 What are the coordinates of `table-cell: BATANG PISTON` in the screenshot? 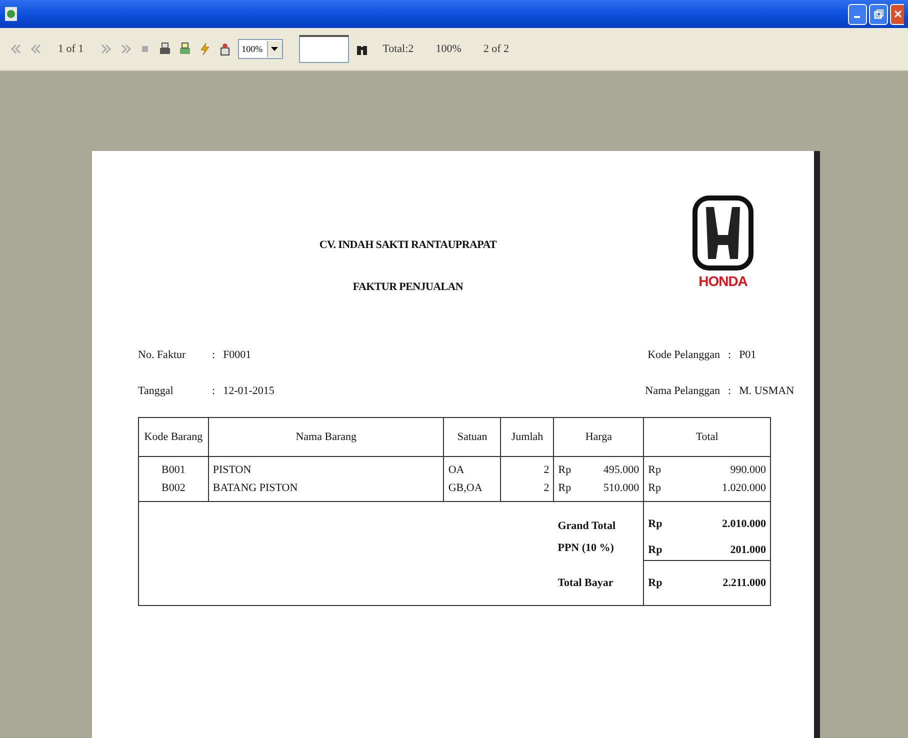 It's located at (326, 490).